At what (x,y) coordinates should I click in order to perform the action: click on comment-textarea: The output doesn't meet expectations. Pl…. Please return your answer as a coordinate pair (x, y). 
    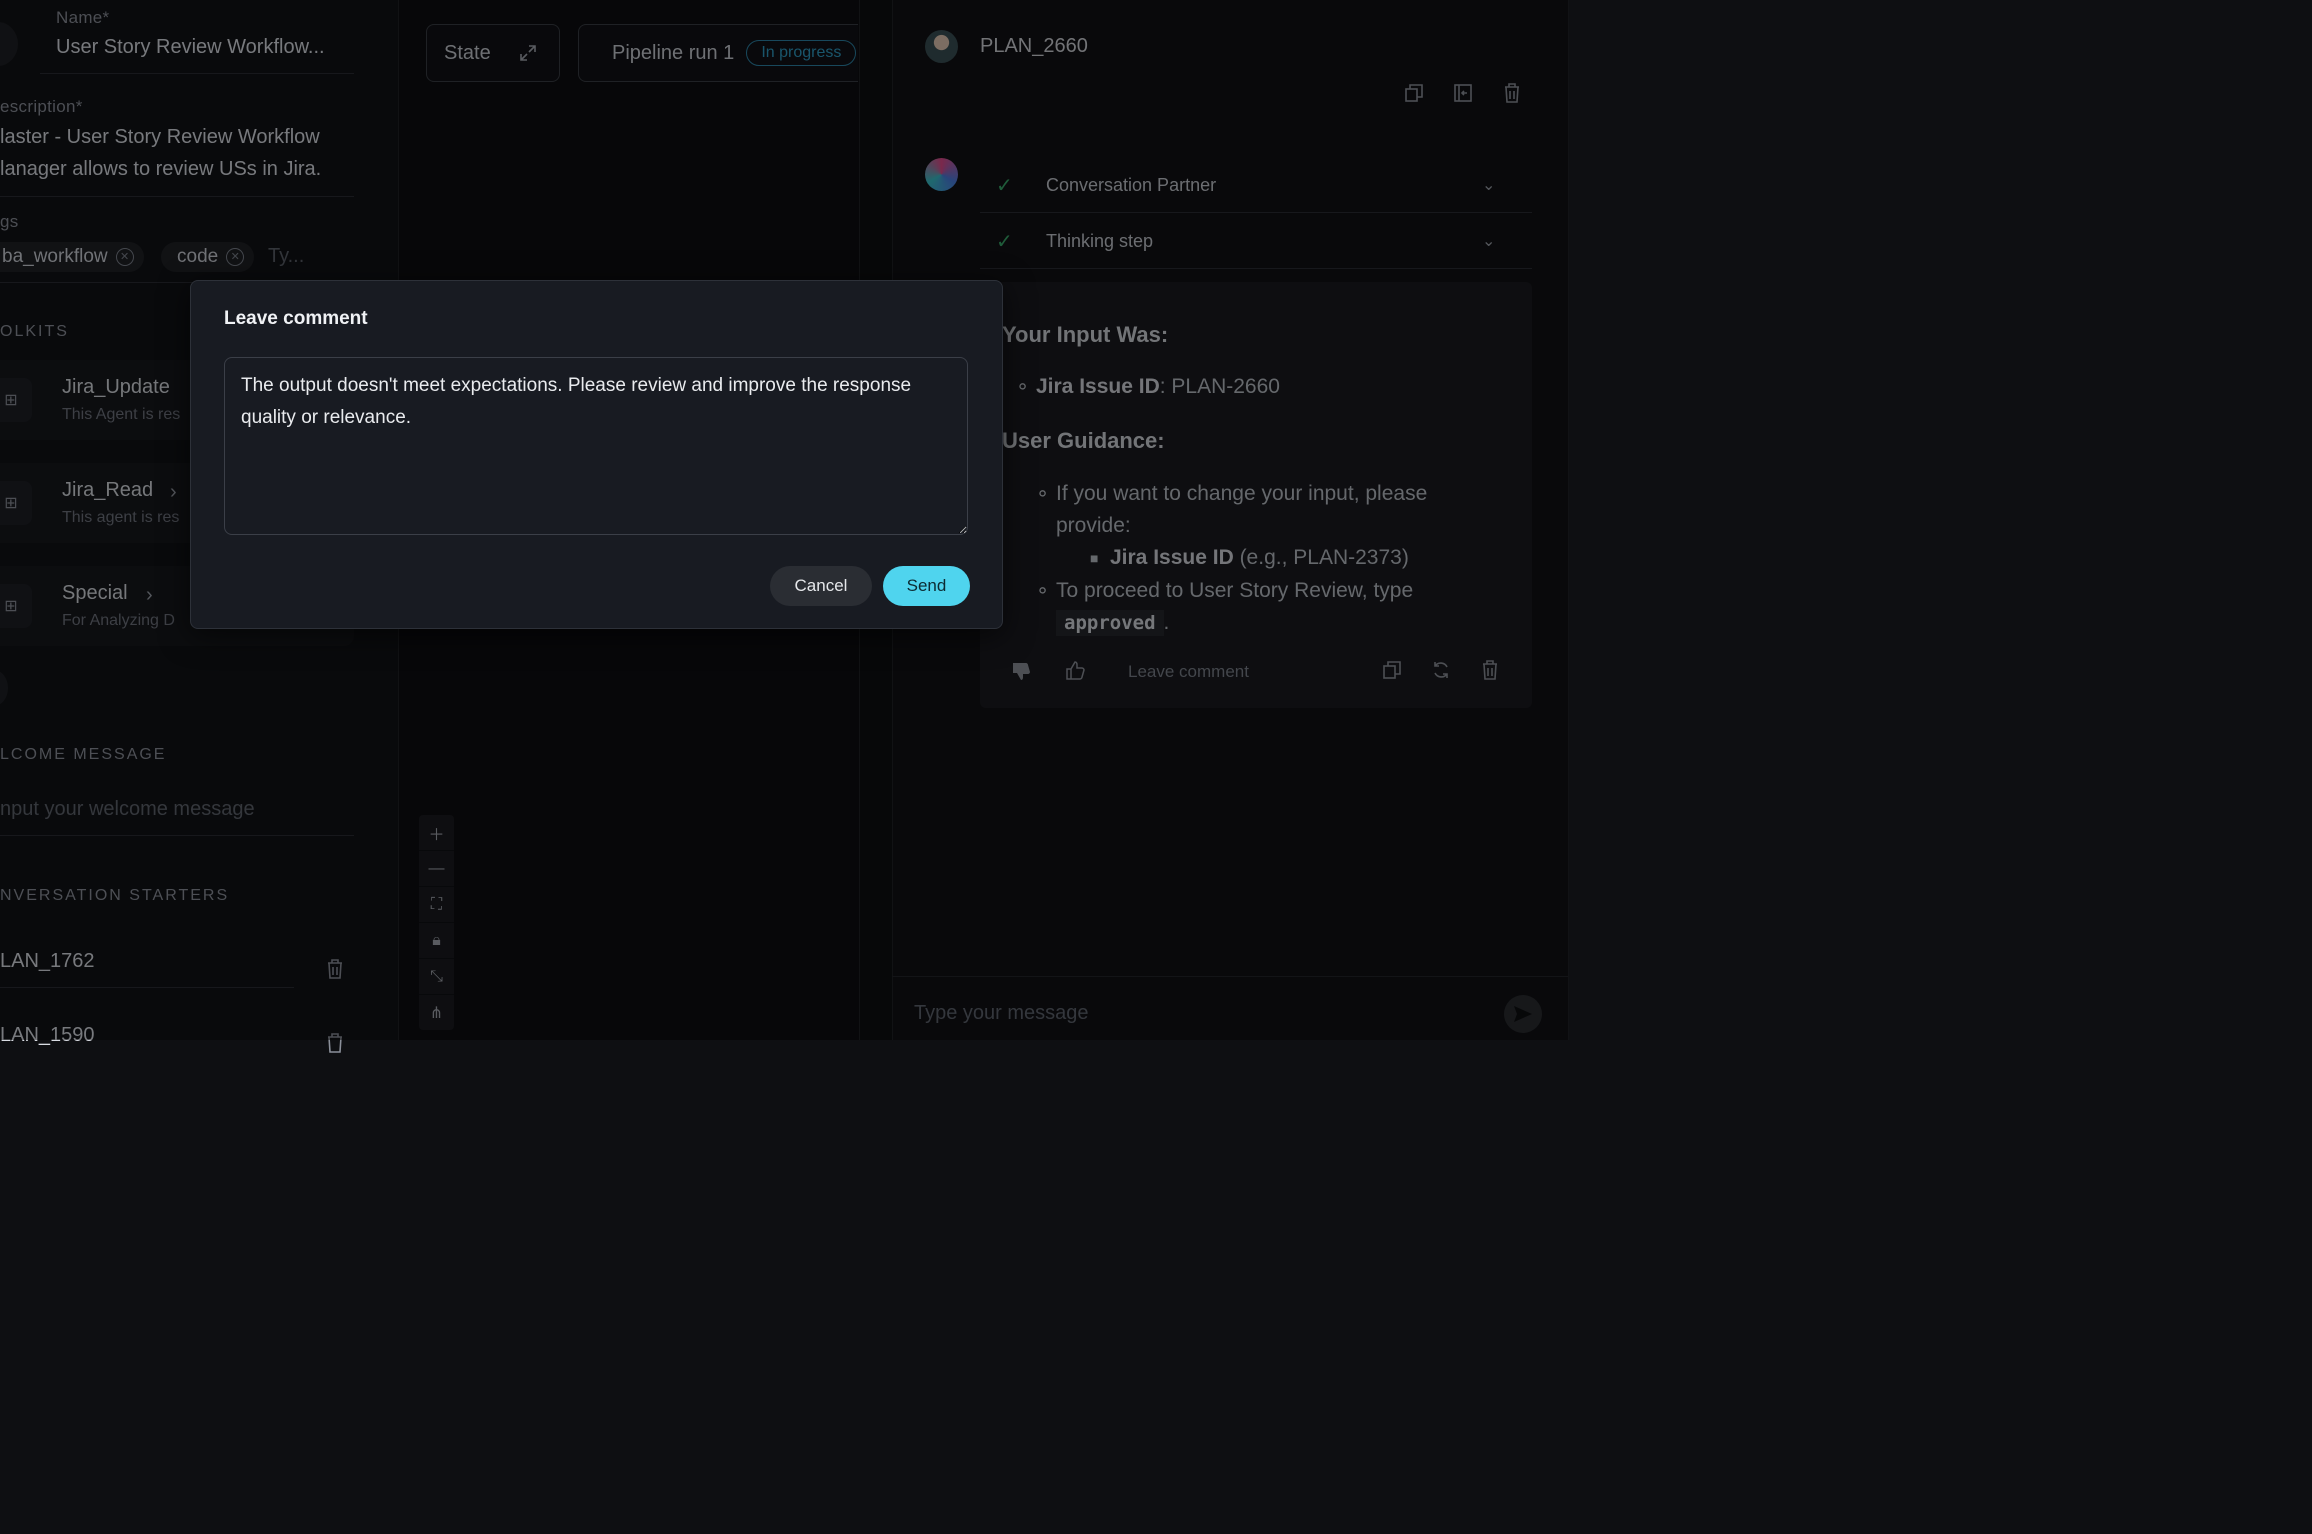
    Looking at the image, I should click on (596, 446).